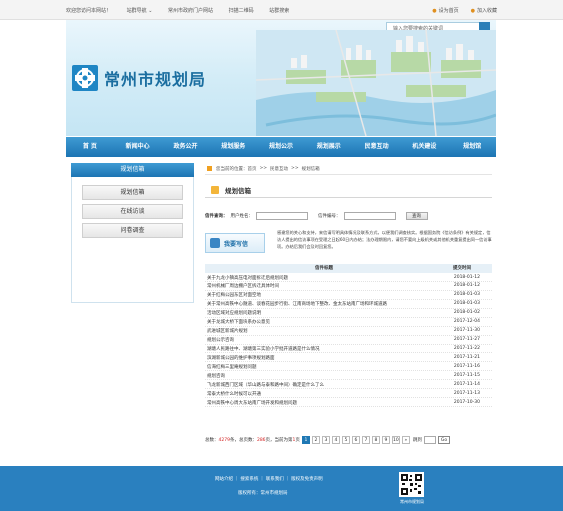 This screenshot has height=511, width=563. I want to click on table-row: 湖塘人民路往中、湖塘第三实验小学批开道路是什么情况 2017-11-22, so click(348, 349).